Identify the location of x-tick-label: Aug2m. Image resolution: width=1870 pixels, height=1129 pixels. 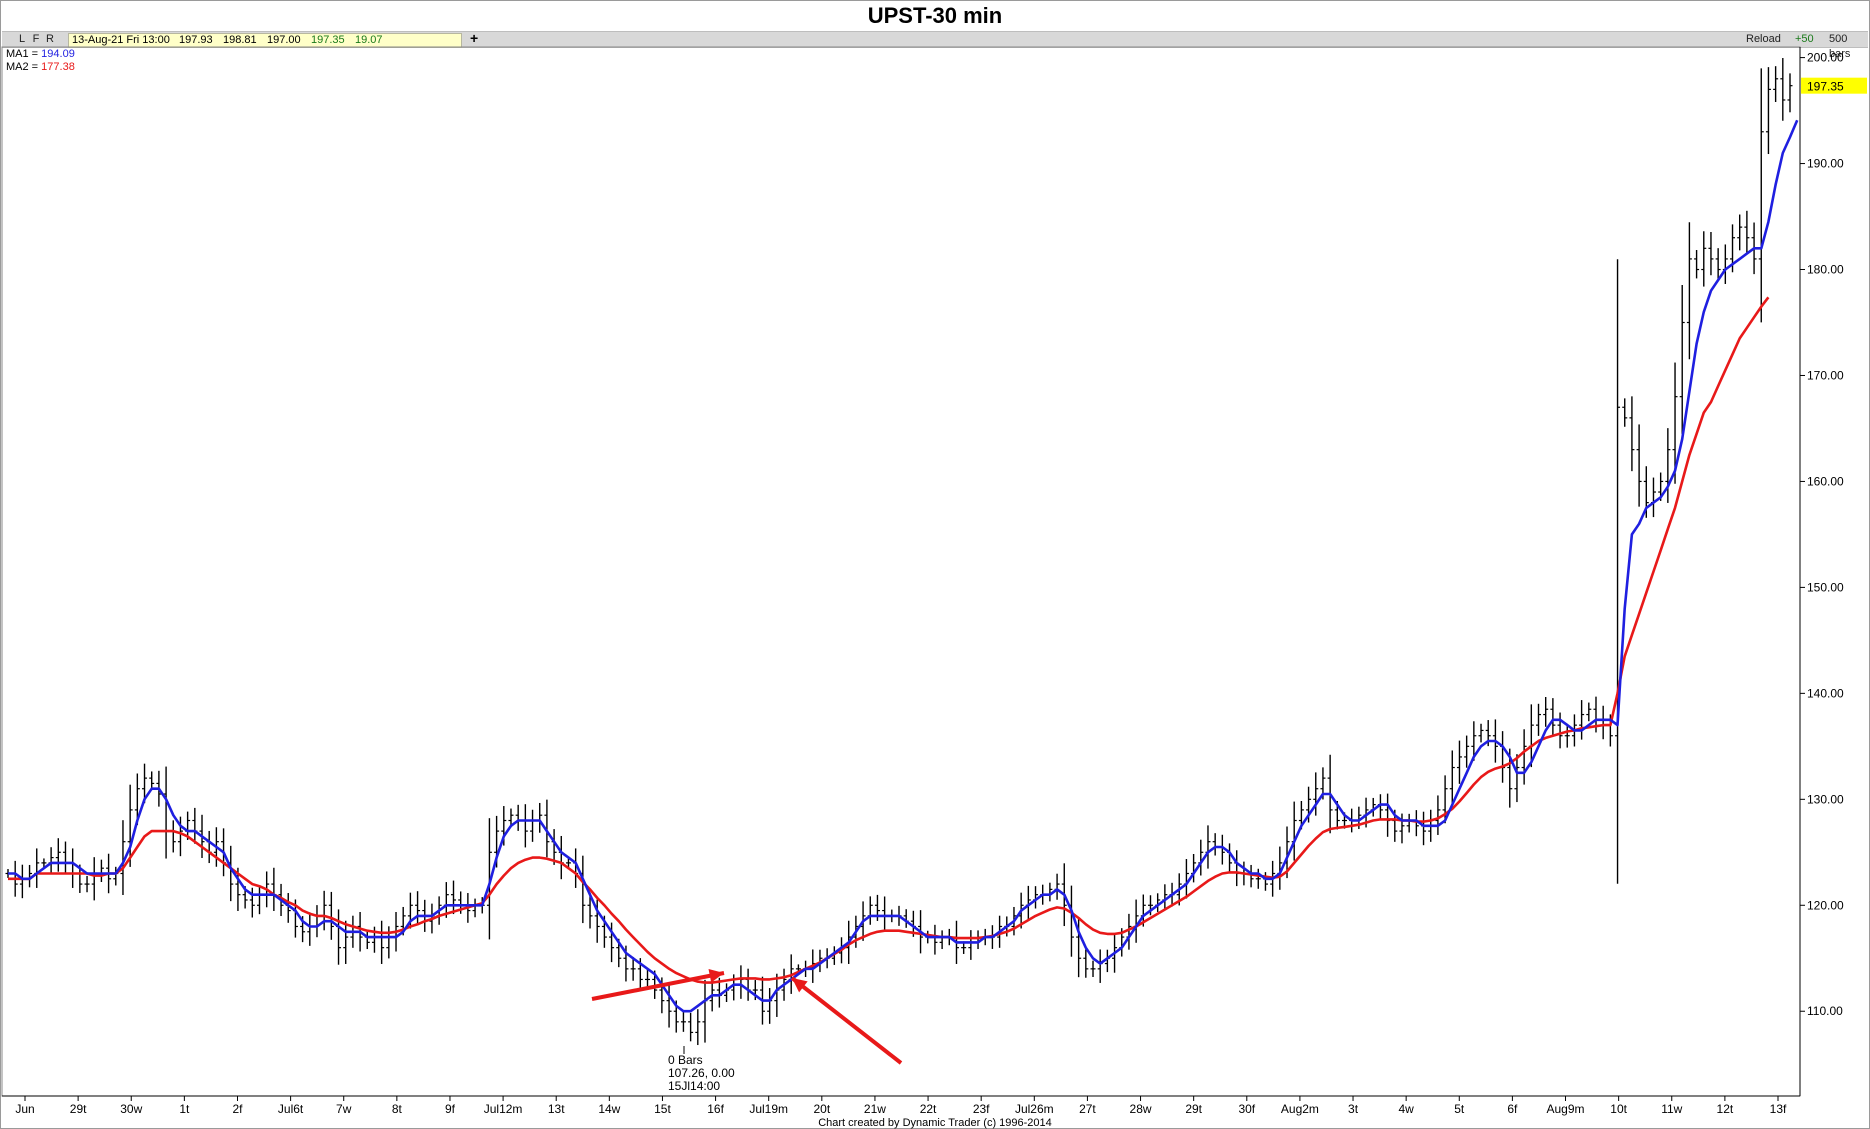
(1300, 1109).